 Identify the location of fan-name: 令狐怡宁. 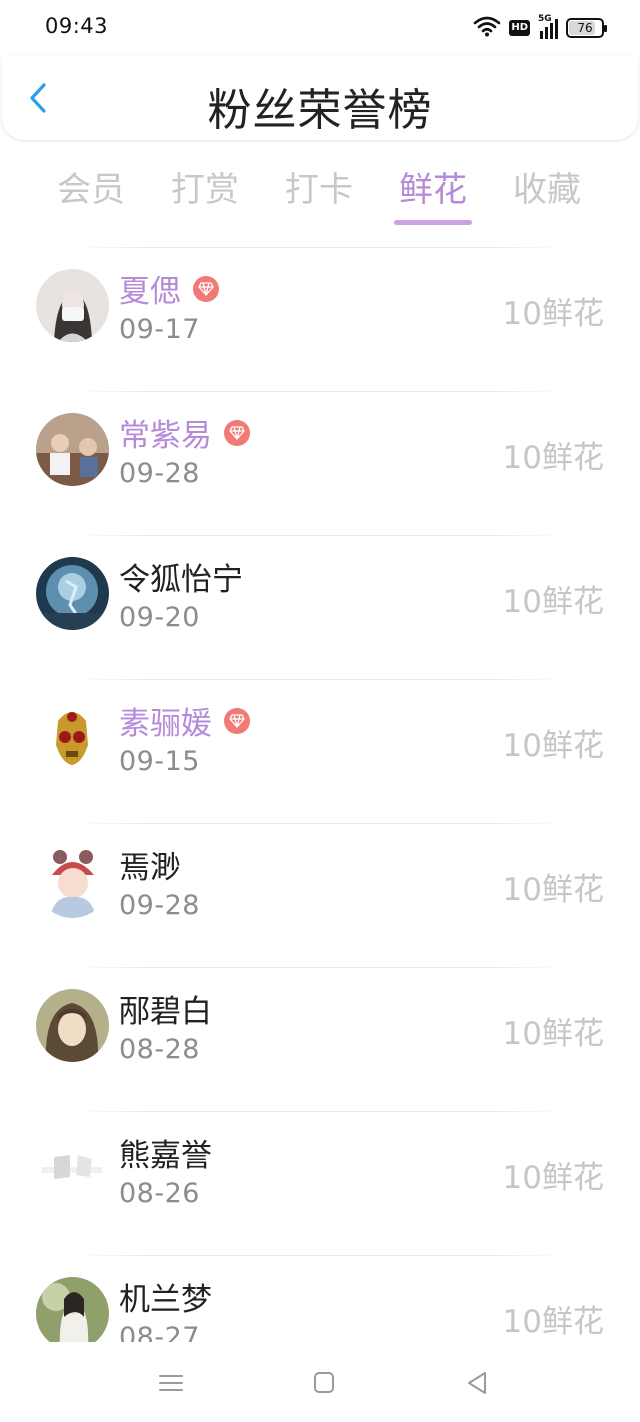
(181, 580).